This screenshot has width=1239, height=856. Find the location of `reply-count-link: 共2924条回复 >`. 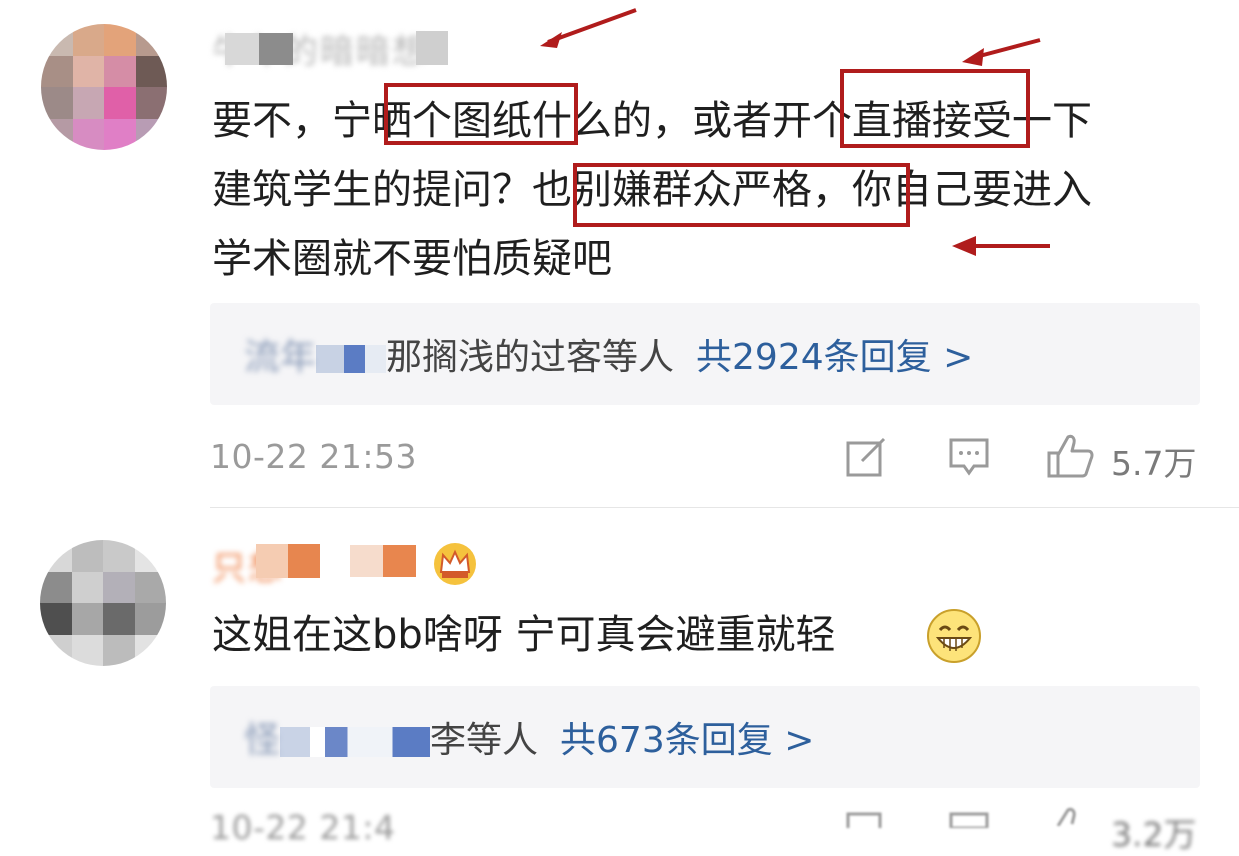

reply-count-link: 共2924条回复 > is located at coordinates (834, 354).